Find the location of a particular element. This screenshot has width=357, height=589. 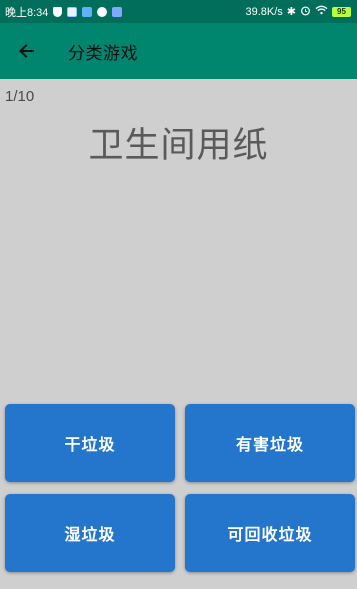

chat-notification-icon is located at coordinates (102, 11).